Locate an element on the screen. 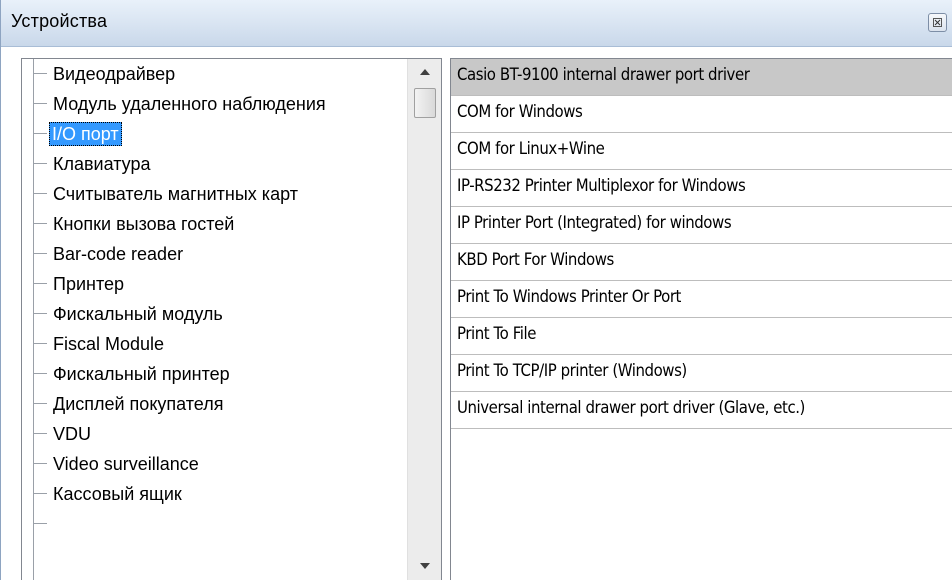 This screenshot has height=580, width=952. list-item: Print To Windows Printer Or Port is located at coordinates (701, 299).